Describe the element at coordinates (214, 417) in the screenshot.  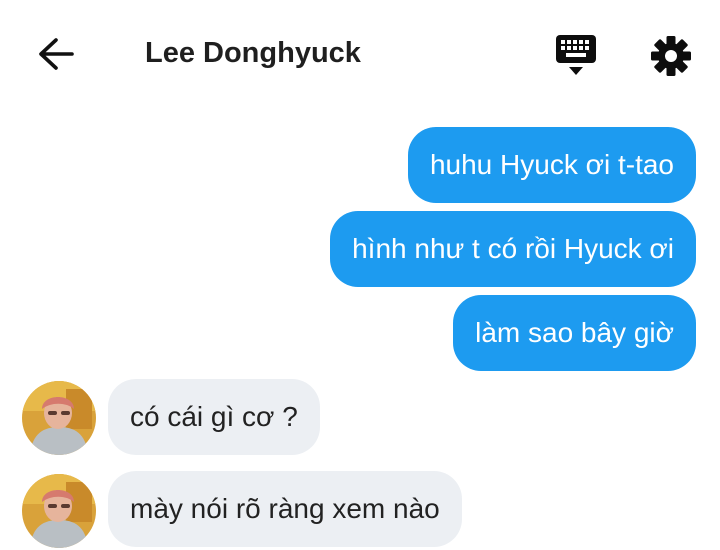
I see `received-message-bubble: có cái gì cơ ?` at that location.